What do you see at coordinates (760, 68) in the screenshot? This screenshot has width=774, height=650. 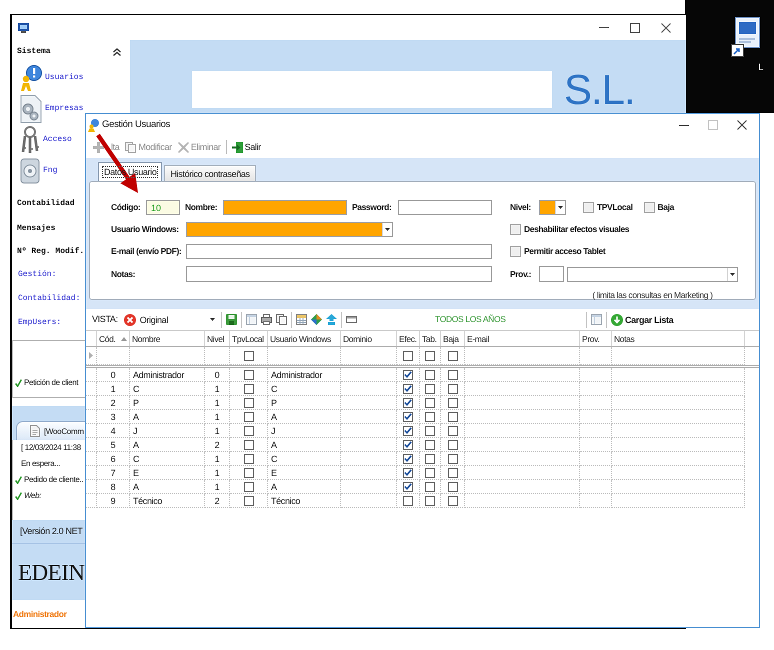 I see `shortcut-label: L` at bounding box center [760, 68].